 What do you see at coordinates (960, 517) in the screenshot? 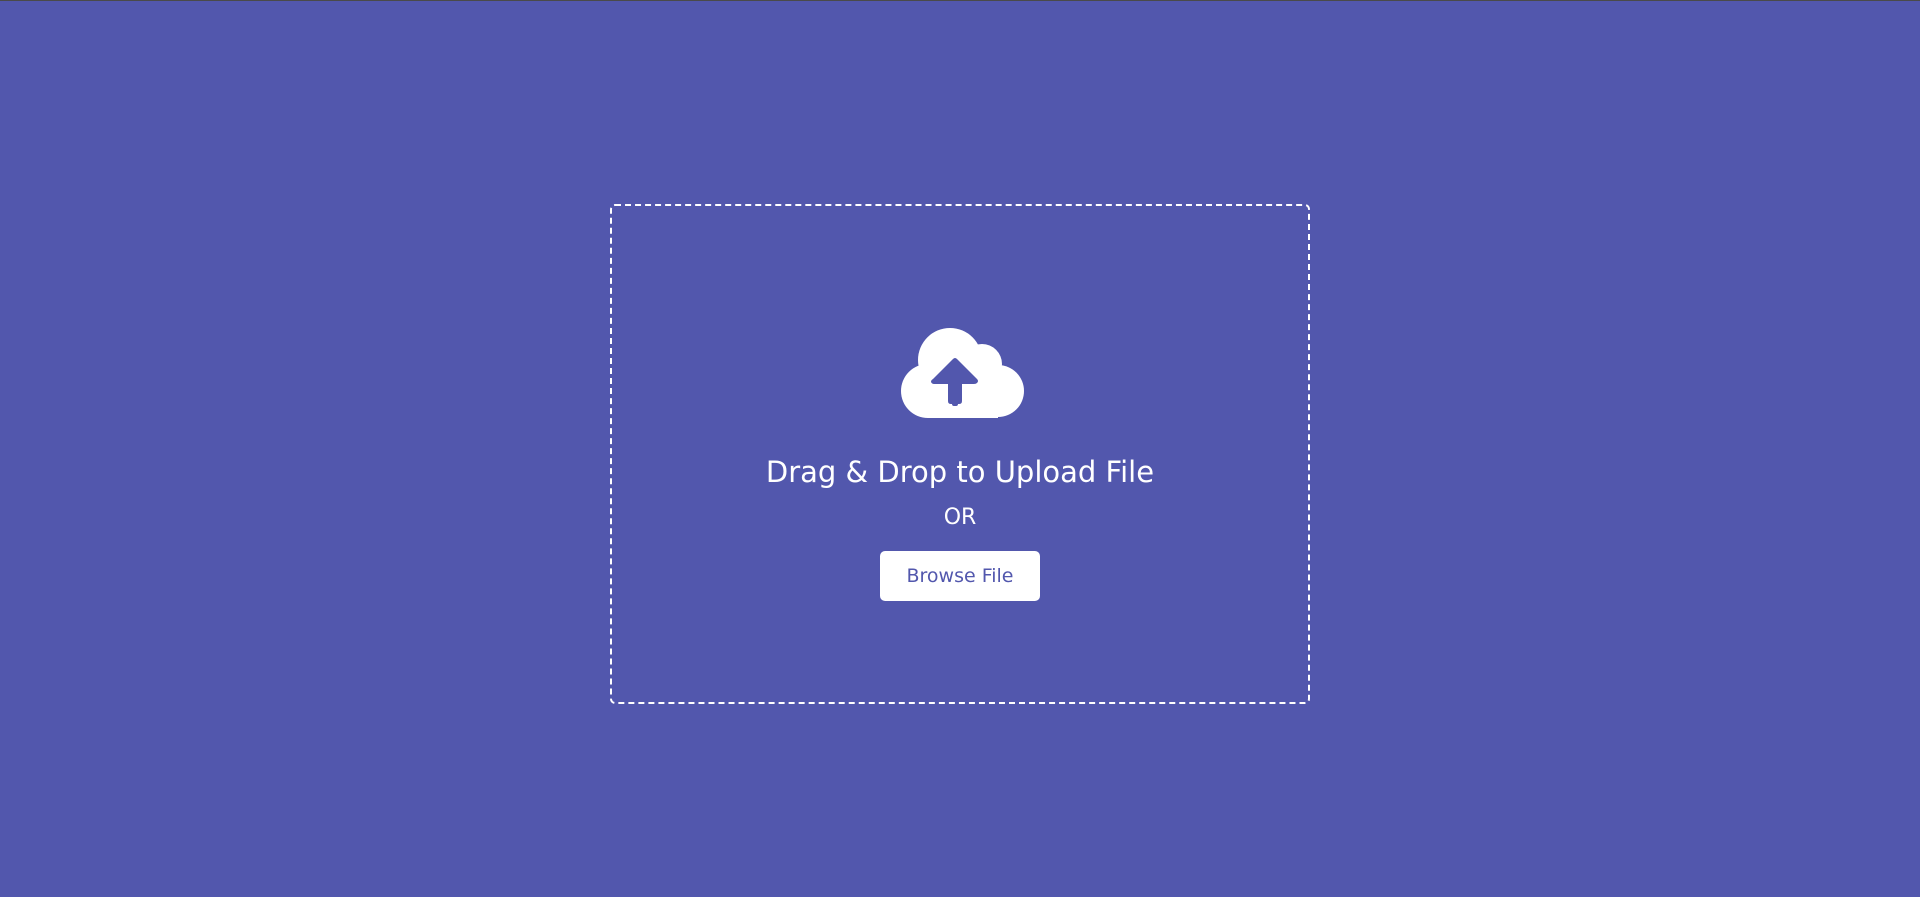
I see `or-separator: OR` at bounding box center [960, 517].